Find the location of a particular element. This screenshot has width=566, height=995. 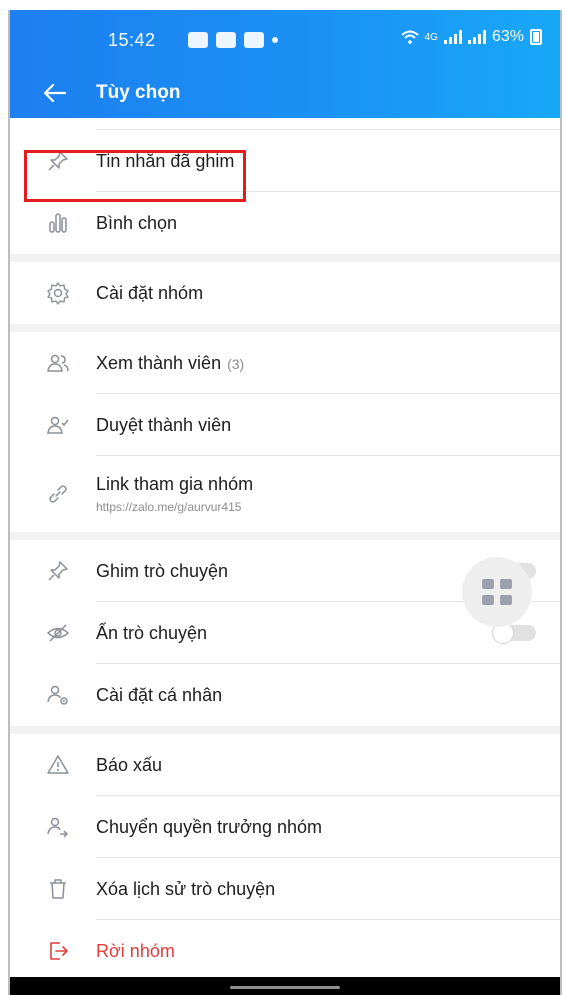

page-title: Tùy chọn is located at coordinates (138, 92).